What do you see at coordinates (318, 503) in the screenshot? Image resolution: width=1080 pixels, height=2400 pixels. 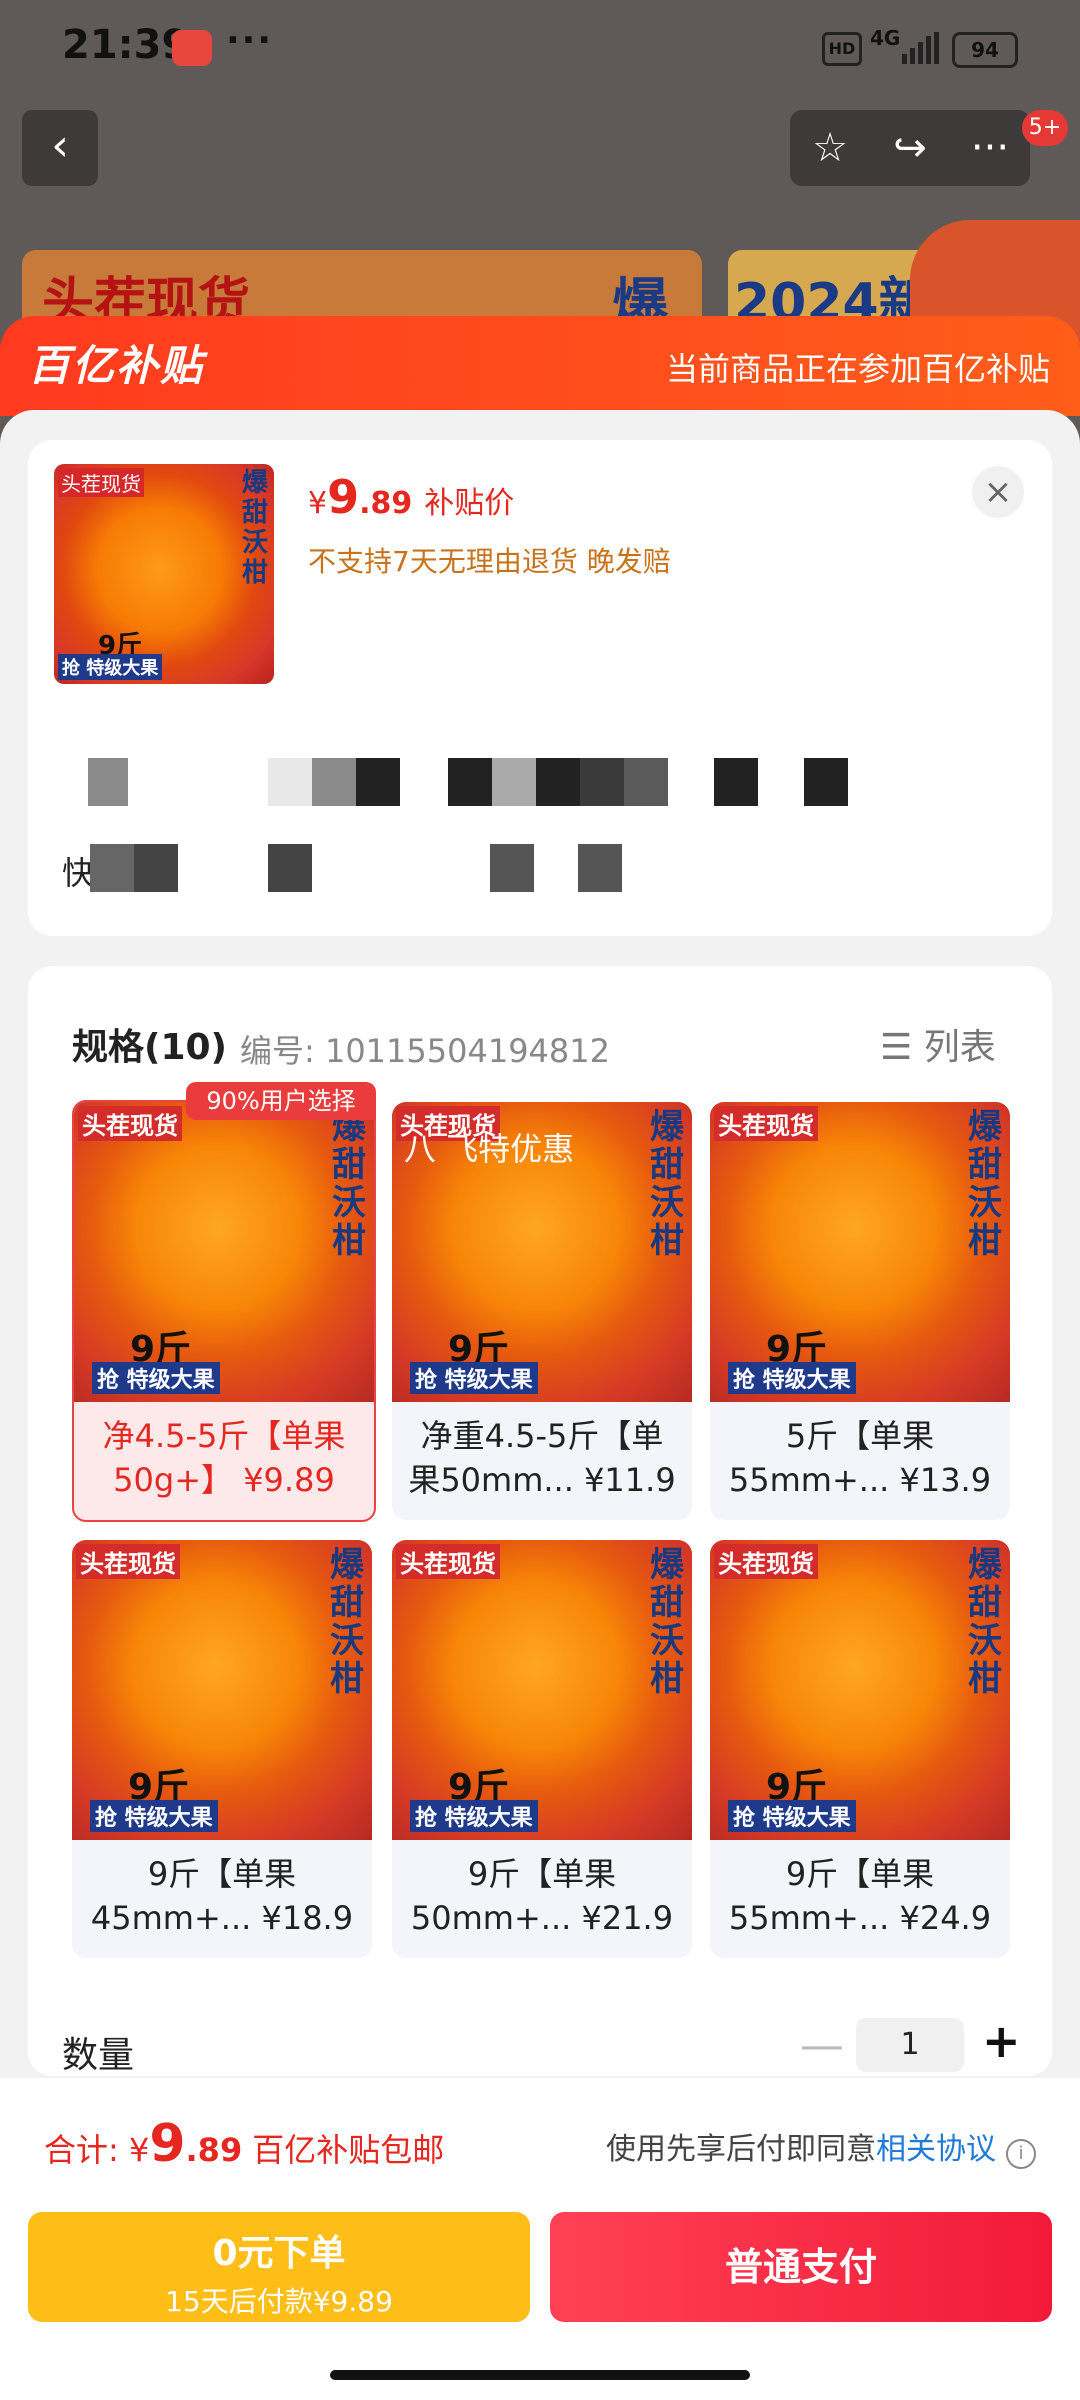 I see `price-currency: ¥` at bounding box center [318, 503].